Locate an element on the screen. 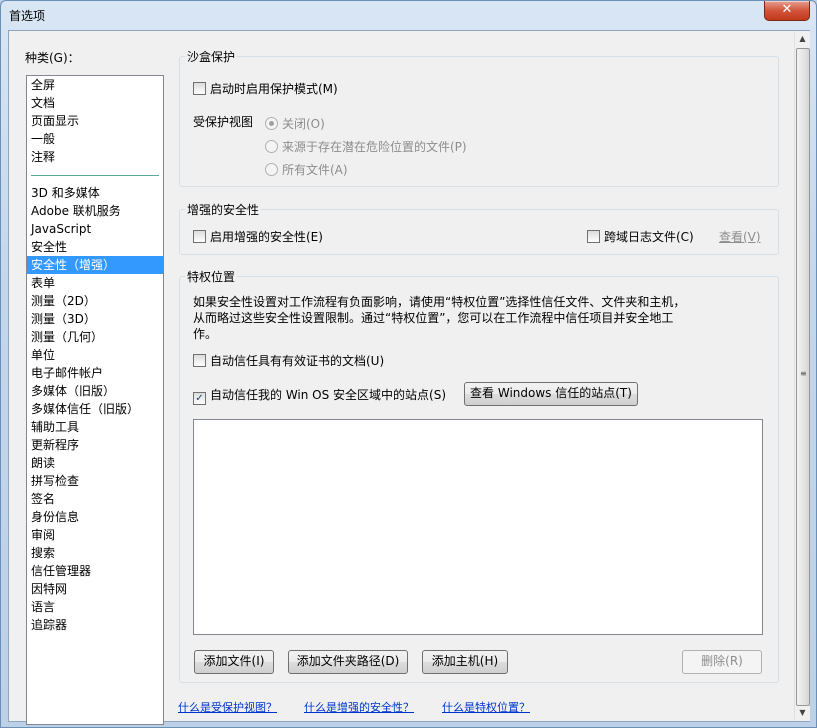 The width and height of the screenshot is (817, 728). what-is-privileged-locations-link: 什么是特权位置？ is located at coordinates (486, 707).